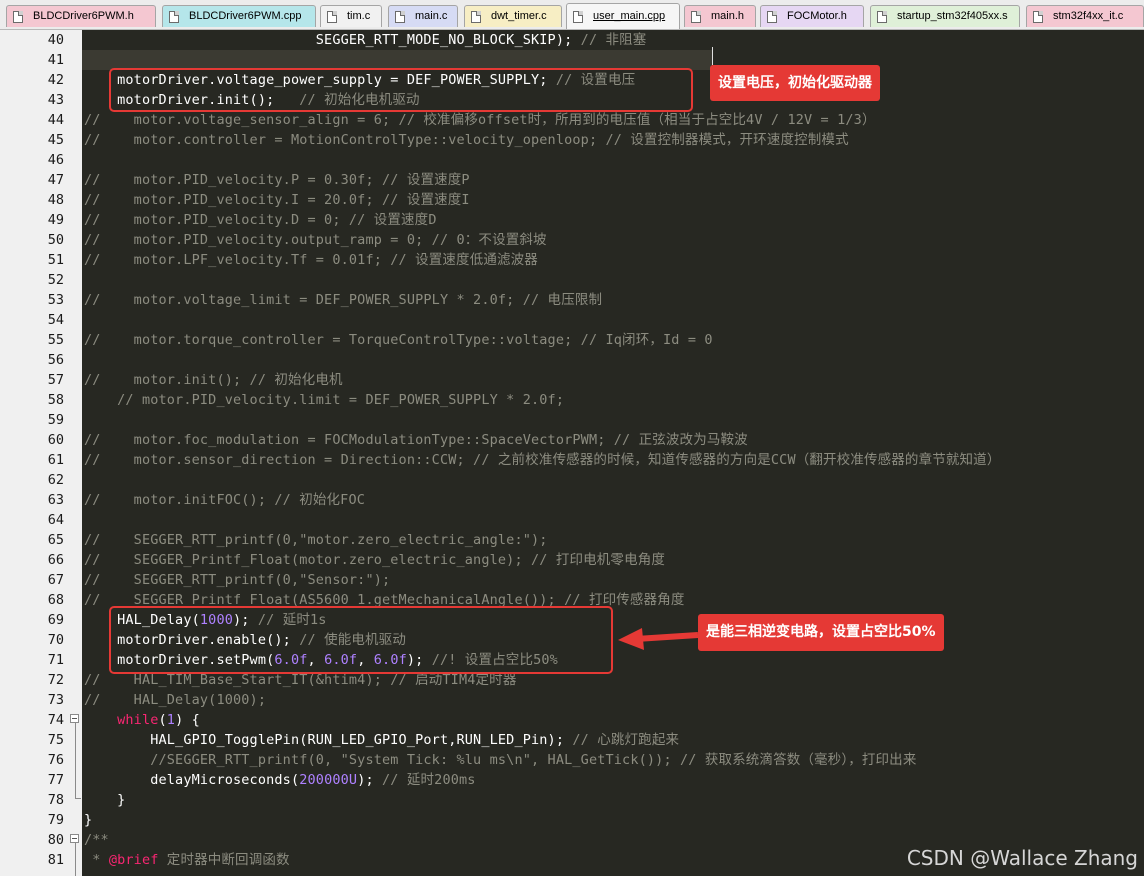 Image resolution: width=1144 pixels, height=876 pixels. I want to click on code-token-cm: // motor.init(); // 初始化电机, so click(213, 380).